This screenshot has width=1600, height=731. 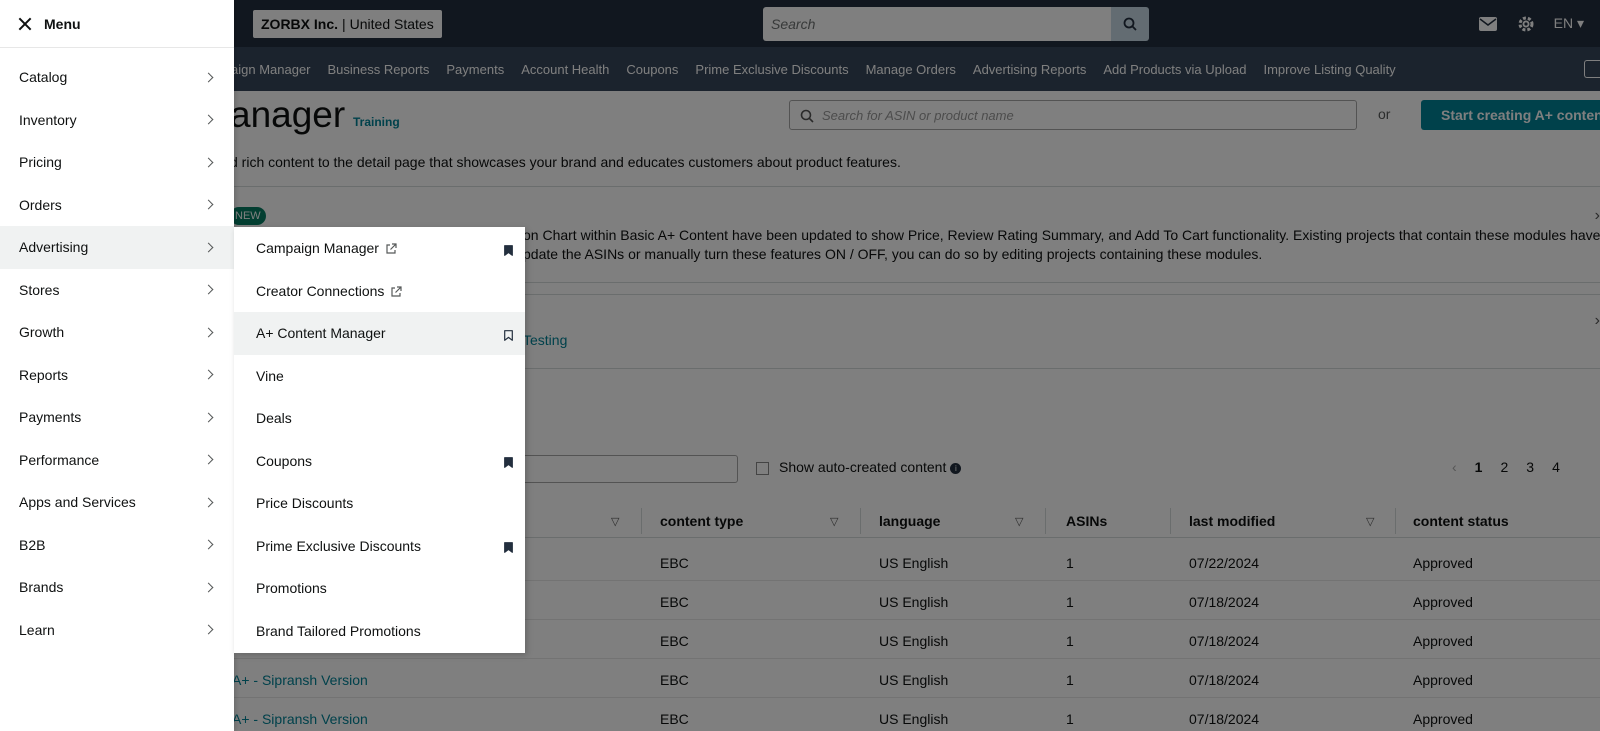 What do you see at coordinates (59, 459) in the screenshot?
I see `menu-item-label: Performance` at bounding box center [59, 459].